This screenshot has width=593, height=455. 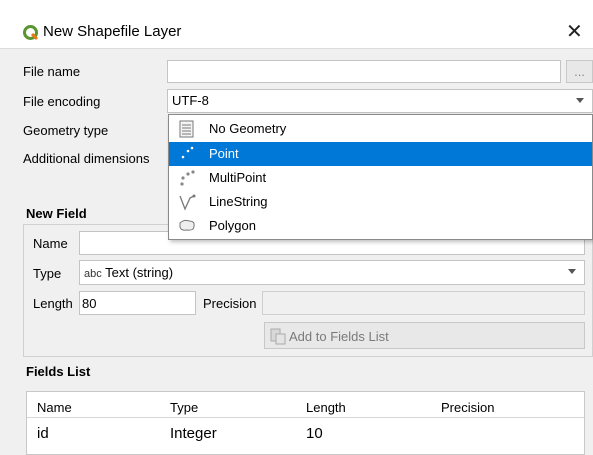 I want to click on add-to-fields-list-button: Add to Fields List, so click(x=424, y=335).